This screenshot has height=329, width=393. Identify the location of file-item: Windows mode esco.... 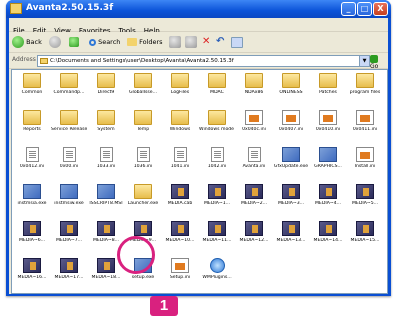
(217, 121).